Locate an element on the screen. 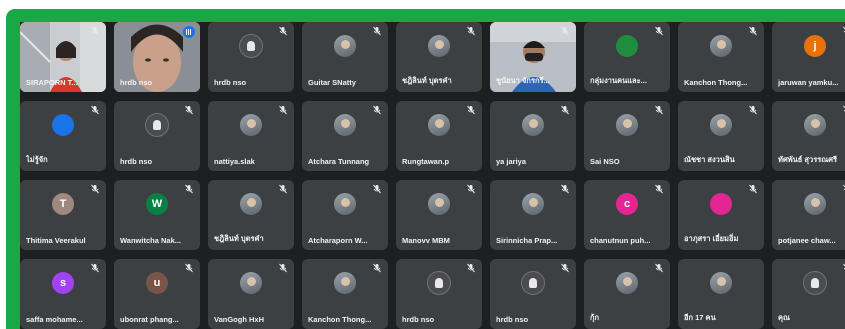 This screenshot has height=329, width=845. participant-tile: Guitar SNatty is located at coordinates (345, 57).